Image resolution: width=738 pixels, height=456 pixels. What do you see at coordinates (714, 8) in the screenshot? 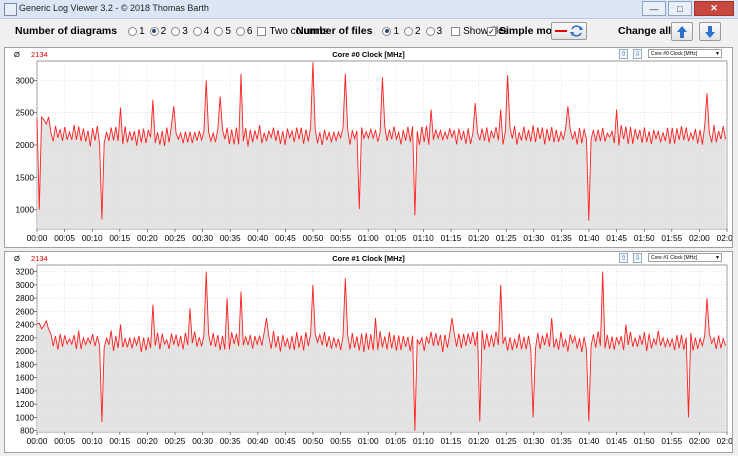
I see `close-button: ✕` at bounding box center [714, 8].